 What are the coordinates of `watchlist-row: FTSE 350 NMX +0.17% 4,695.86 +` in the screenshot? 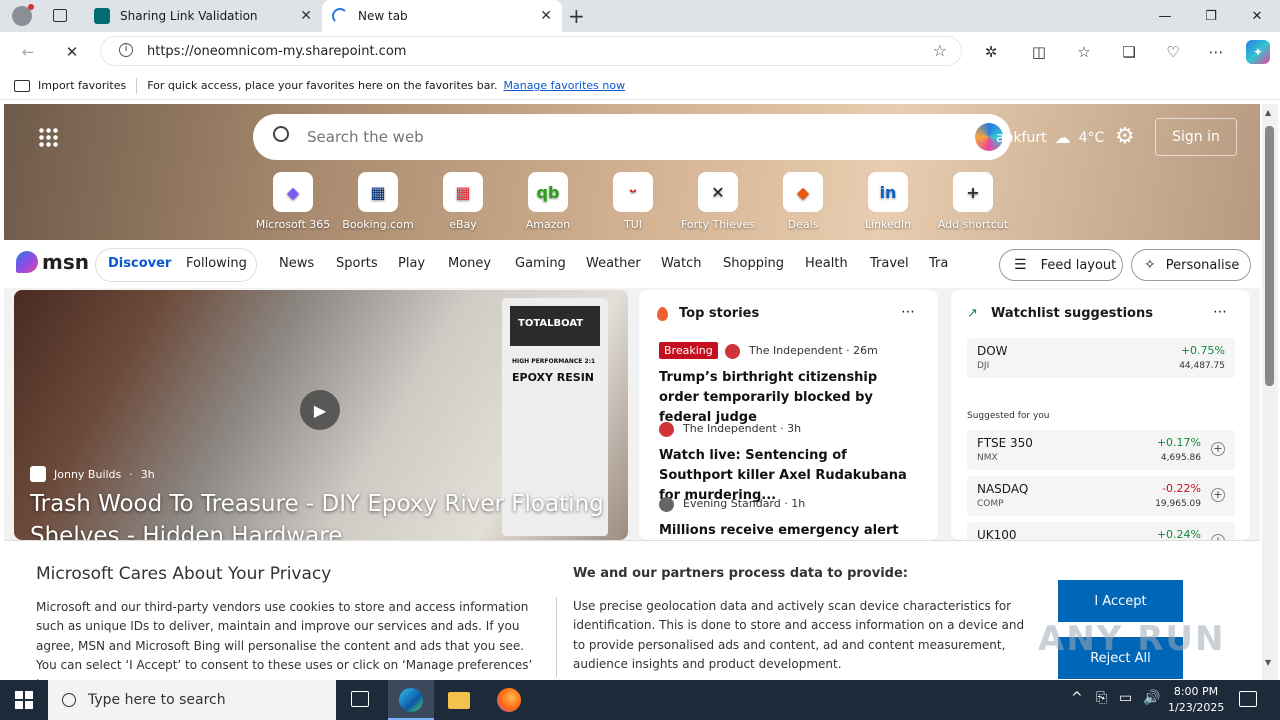 It's located at (1101, 450).